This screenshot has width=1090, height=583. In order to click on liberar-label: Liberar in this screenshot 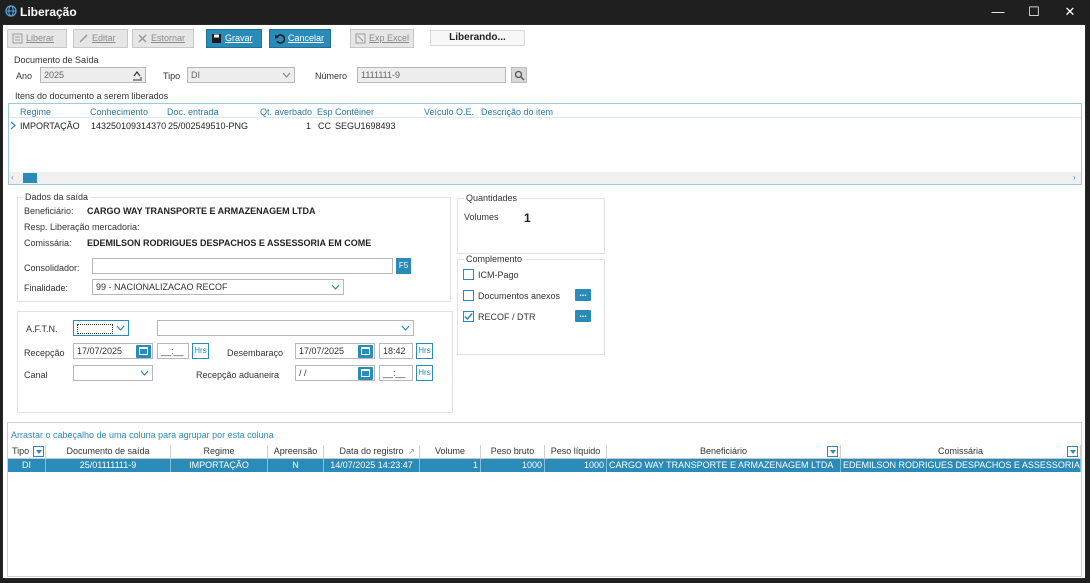, I will do `click(40, 38)`.